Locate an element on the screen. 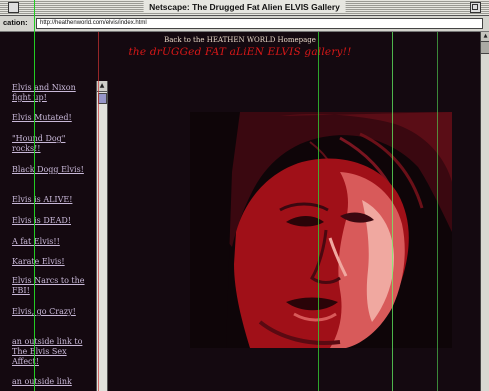  window-scrollbar: ▲ is located at coordinates (484, 211).